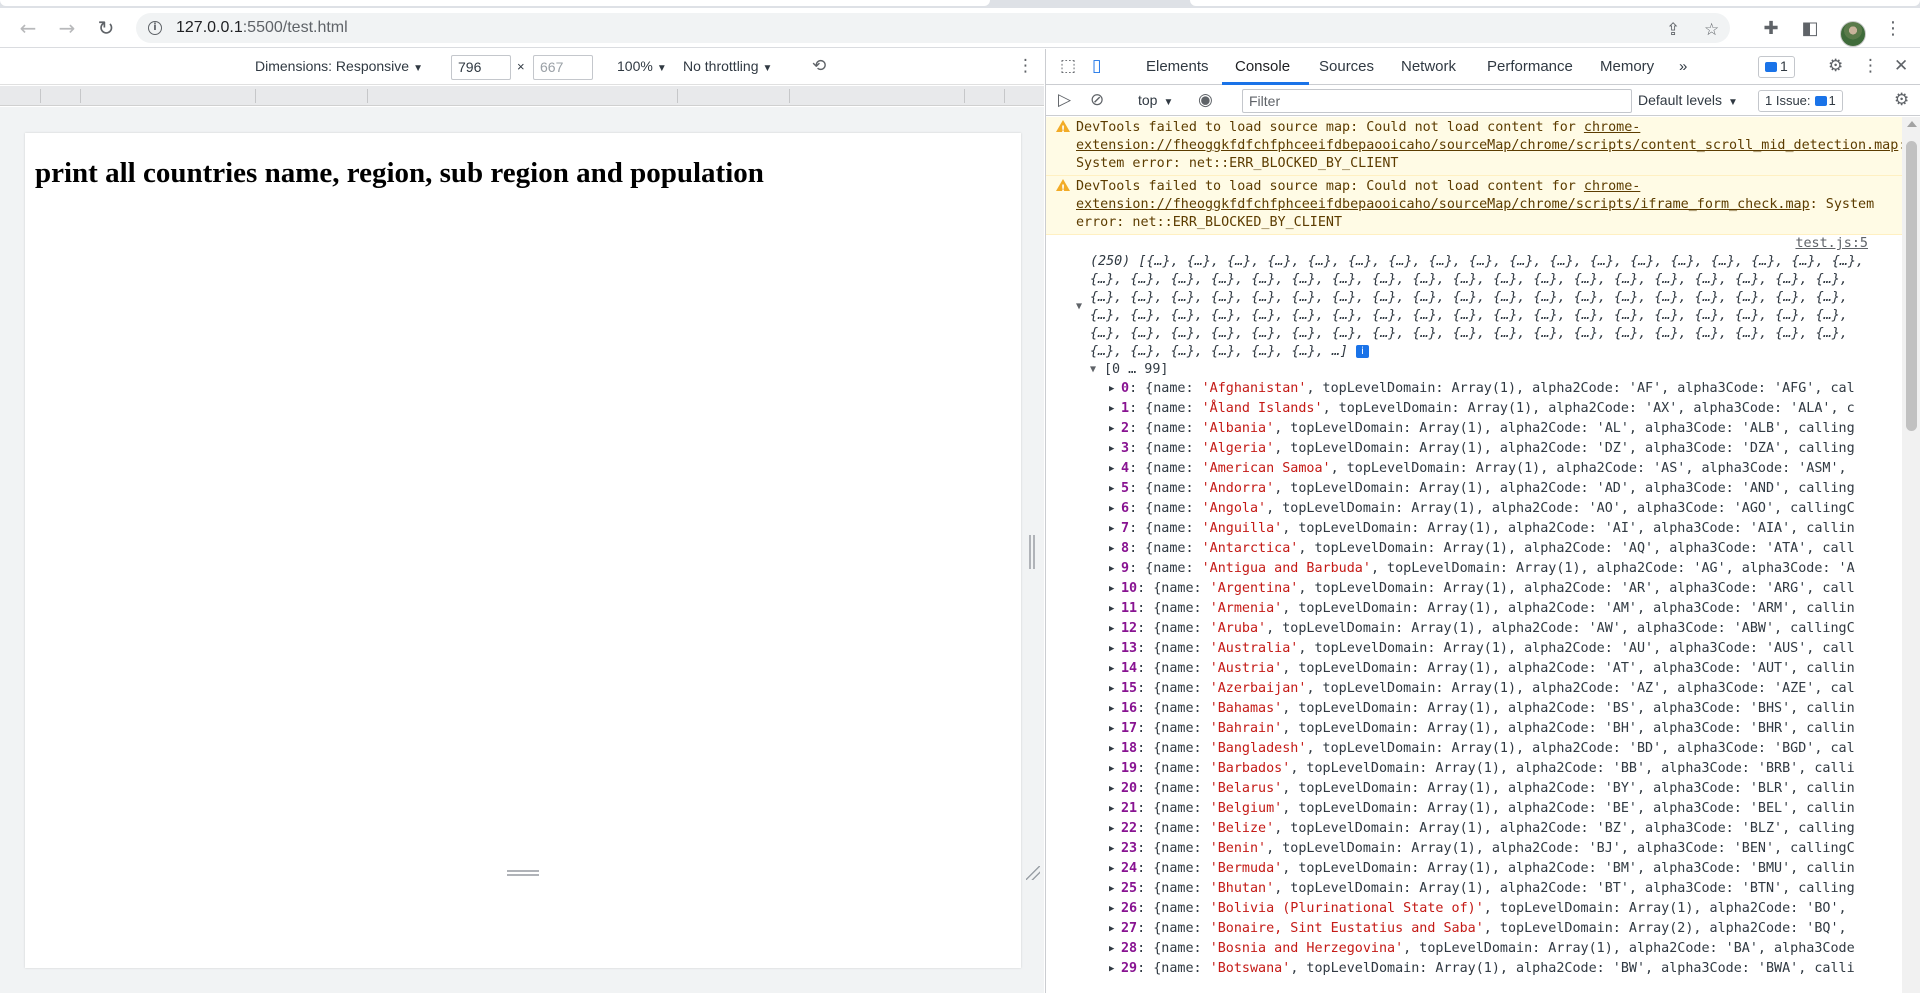 Image resolution: width=1920 pixels, height=993 pixels. Describe the element at coordinates (1068, 66) in the screenshot. I see `inspect-element-icon: ⬚` at that location.